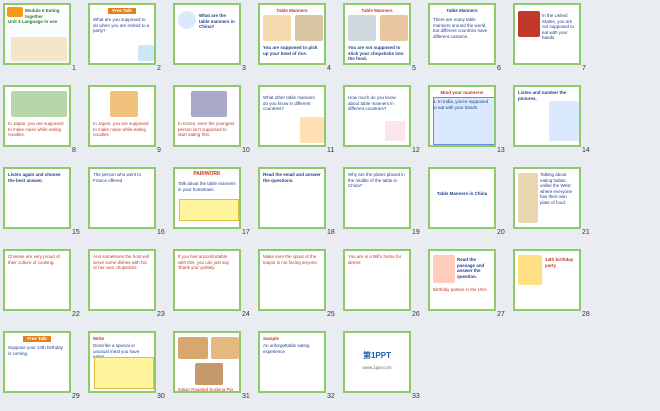 Image resolution: width=660 pixels, height=411 pixels. Describe the element at coordinates (376, 355) in the screenshot. I see `logo-text: 第1PPT` at that location.